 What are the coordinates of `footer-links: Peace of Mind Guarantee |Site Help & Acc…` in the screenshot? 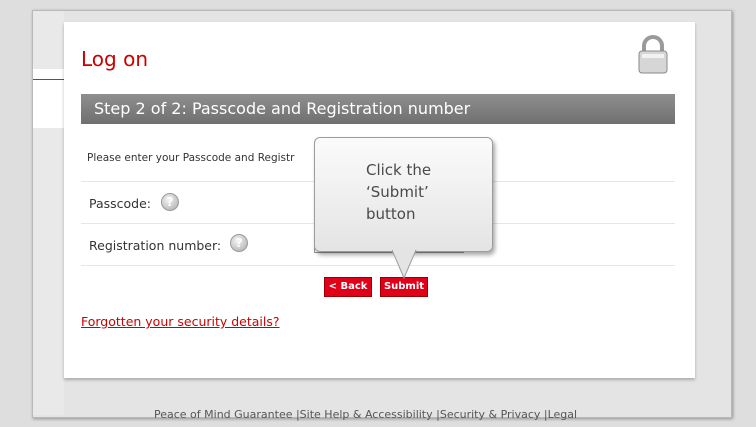 It's located at (365, 414).